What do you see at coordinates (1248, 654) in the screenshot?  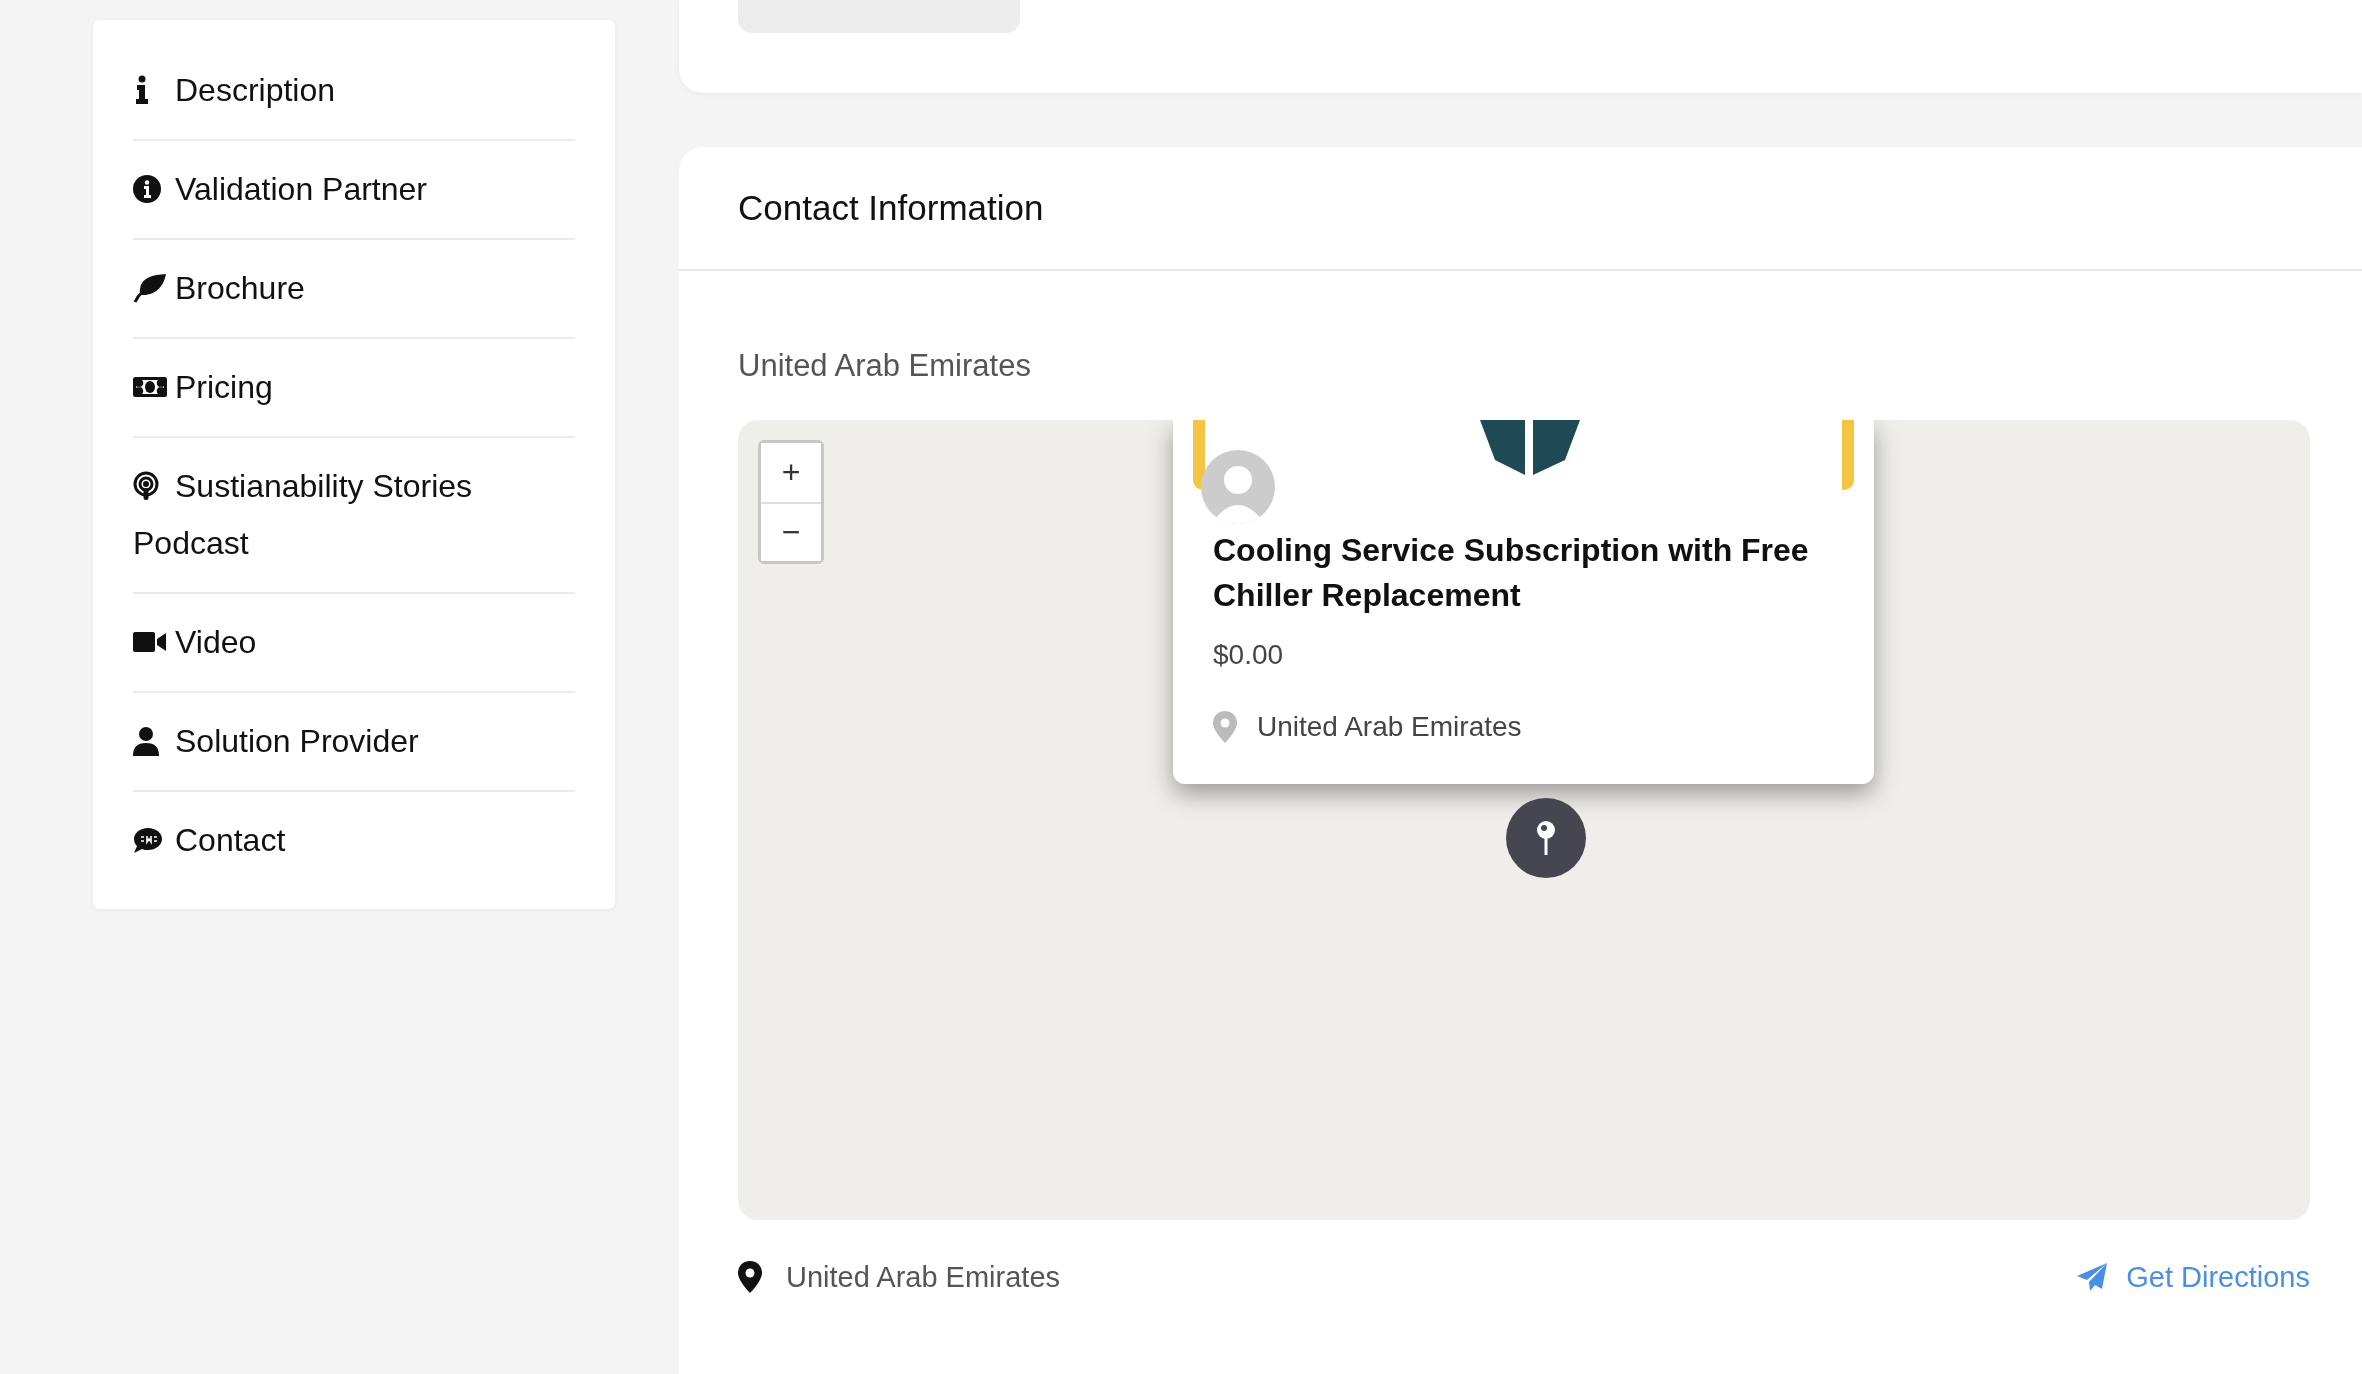 I see `price-text: $0.00` at bounding box center [1248, 654].